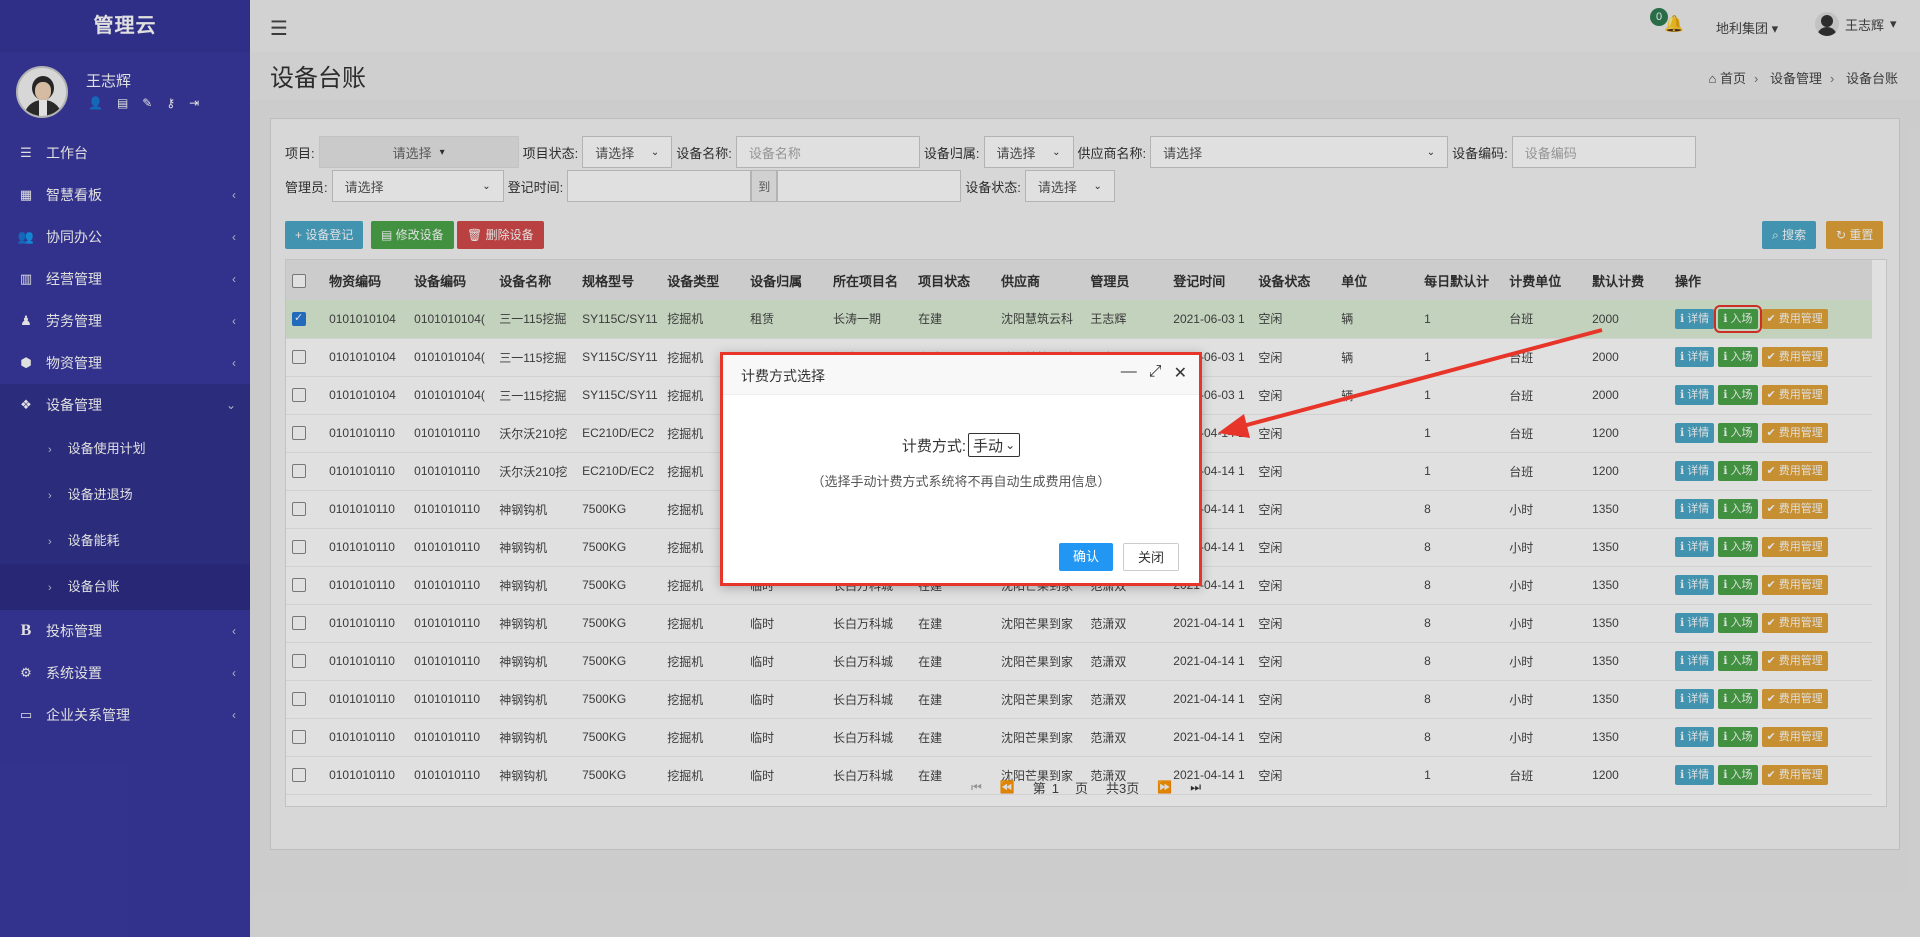  Describe the element at coordinates (1150, 557) in the screenshot. I see `close-button: 关闭` at that location.